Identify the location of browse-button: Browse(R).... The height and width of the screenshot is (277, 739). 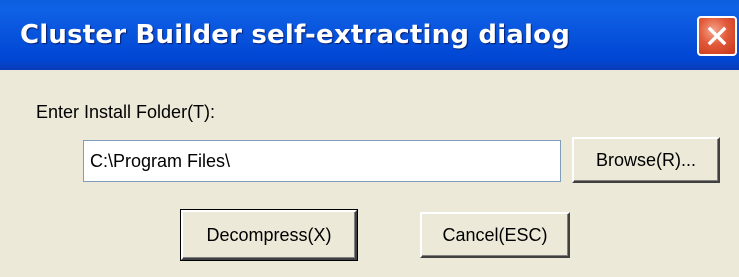
(646, 160).